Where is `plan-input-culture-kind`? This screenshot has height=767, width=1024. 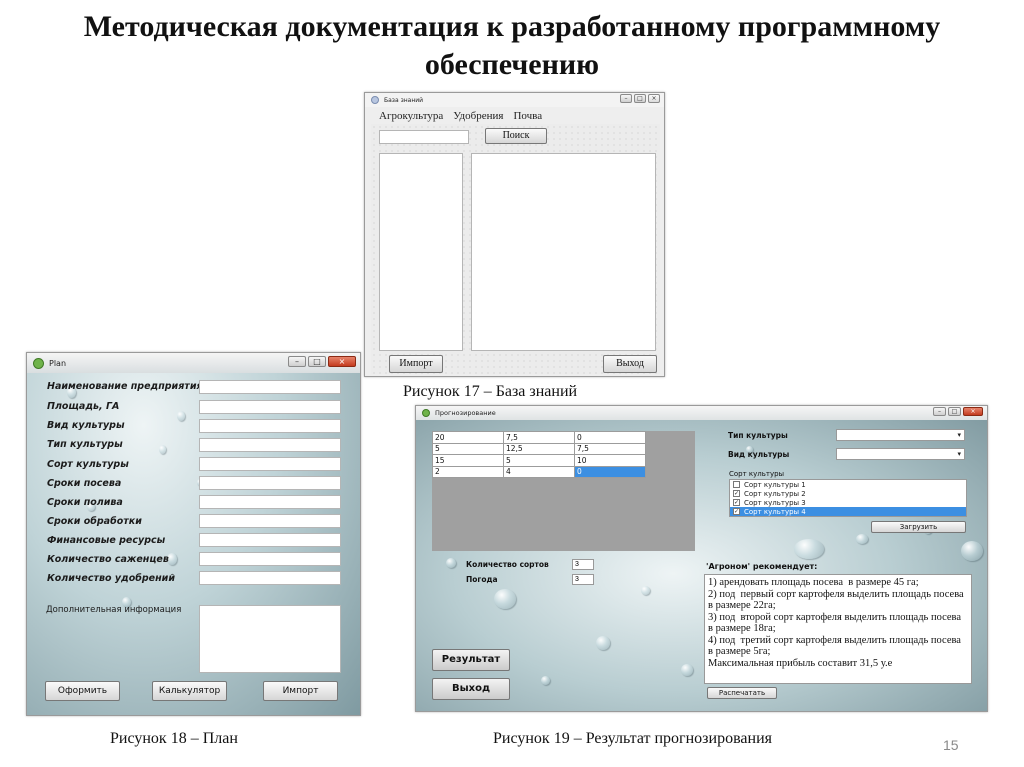 plan-input-culture-kind is located at coordinates (270, 426).